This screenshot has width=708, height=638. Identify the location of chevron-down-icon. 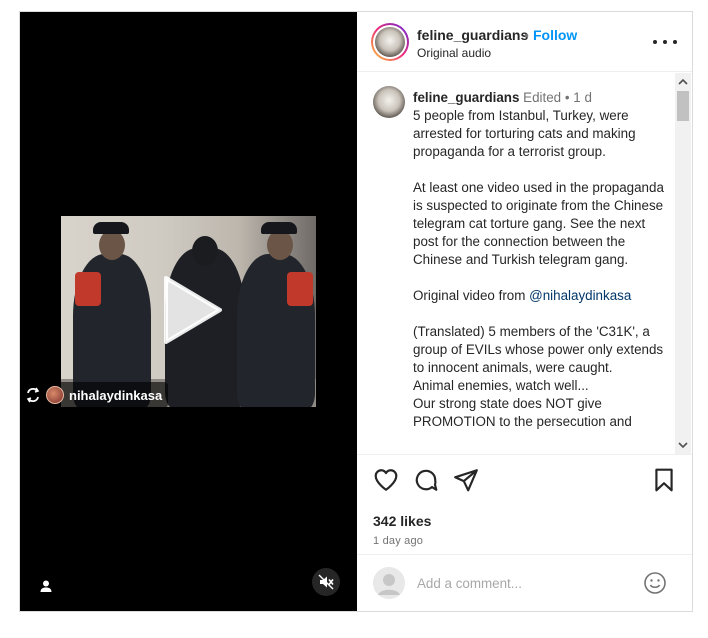
(683, 445).